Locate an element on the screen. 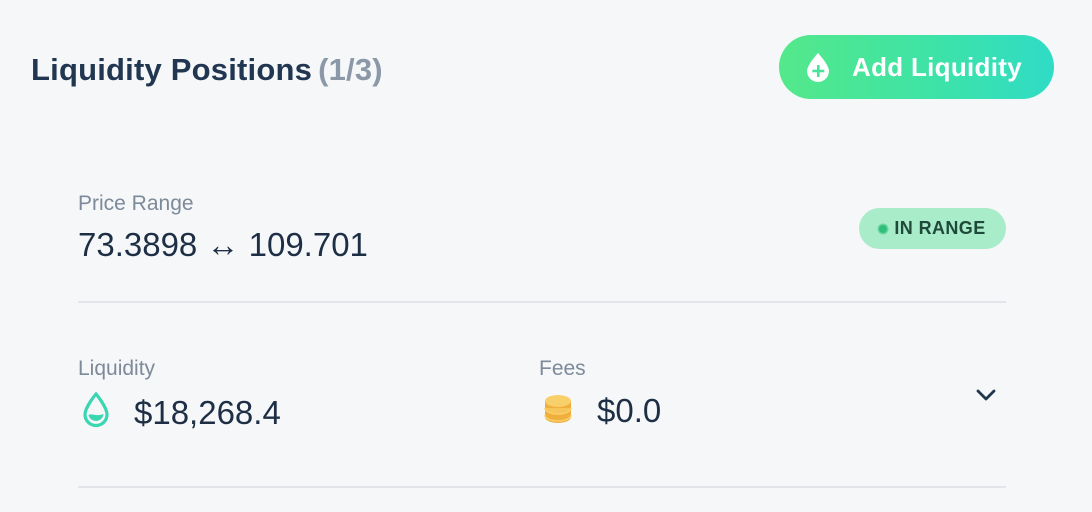 This screenshot has width=1092, height=512. coins-icon is located at coordinates (558, 411).